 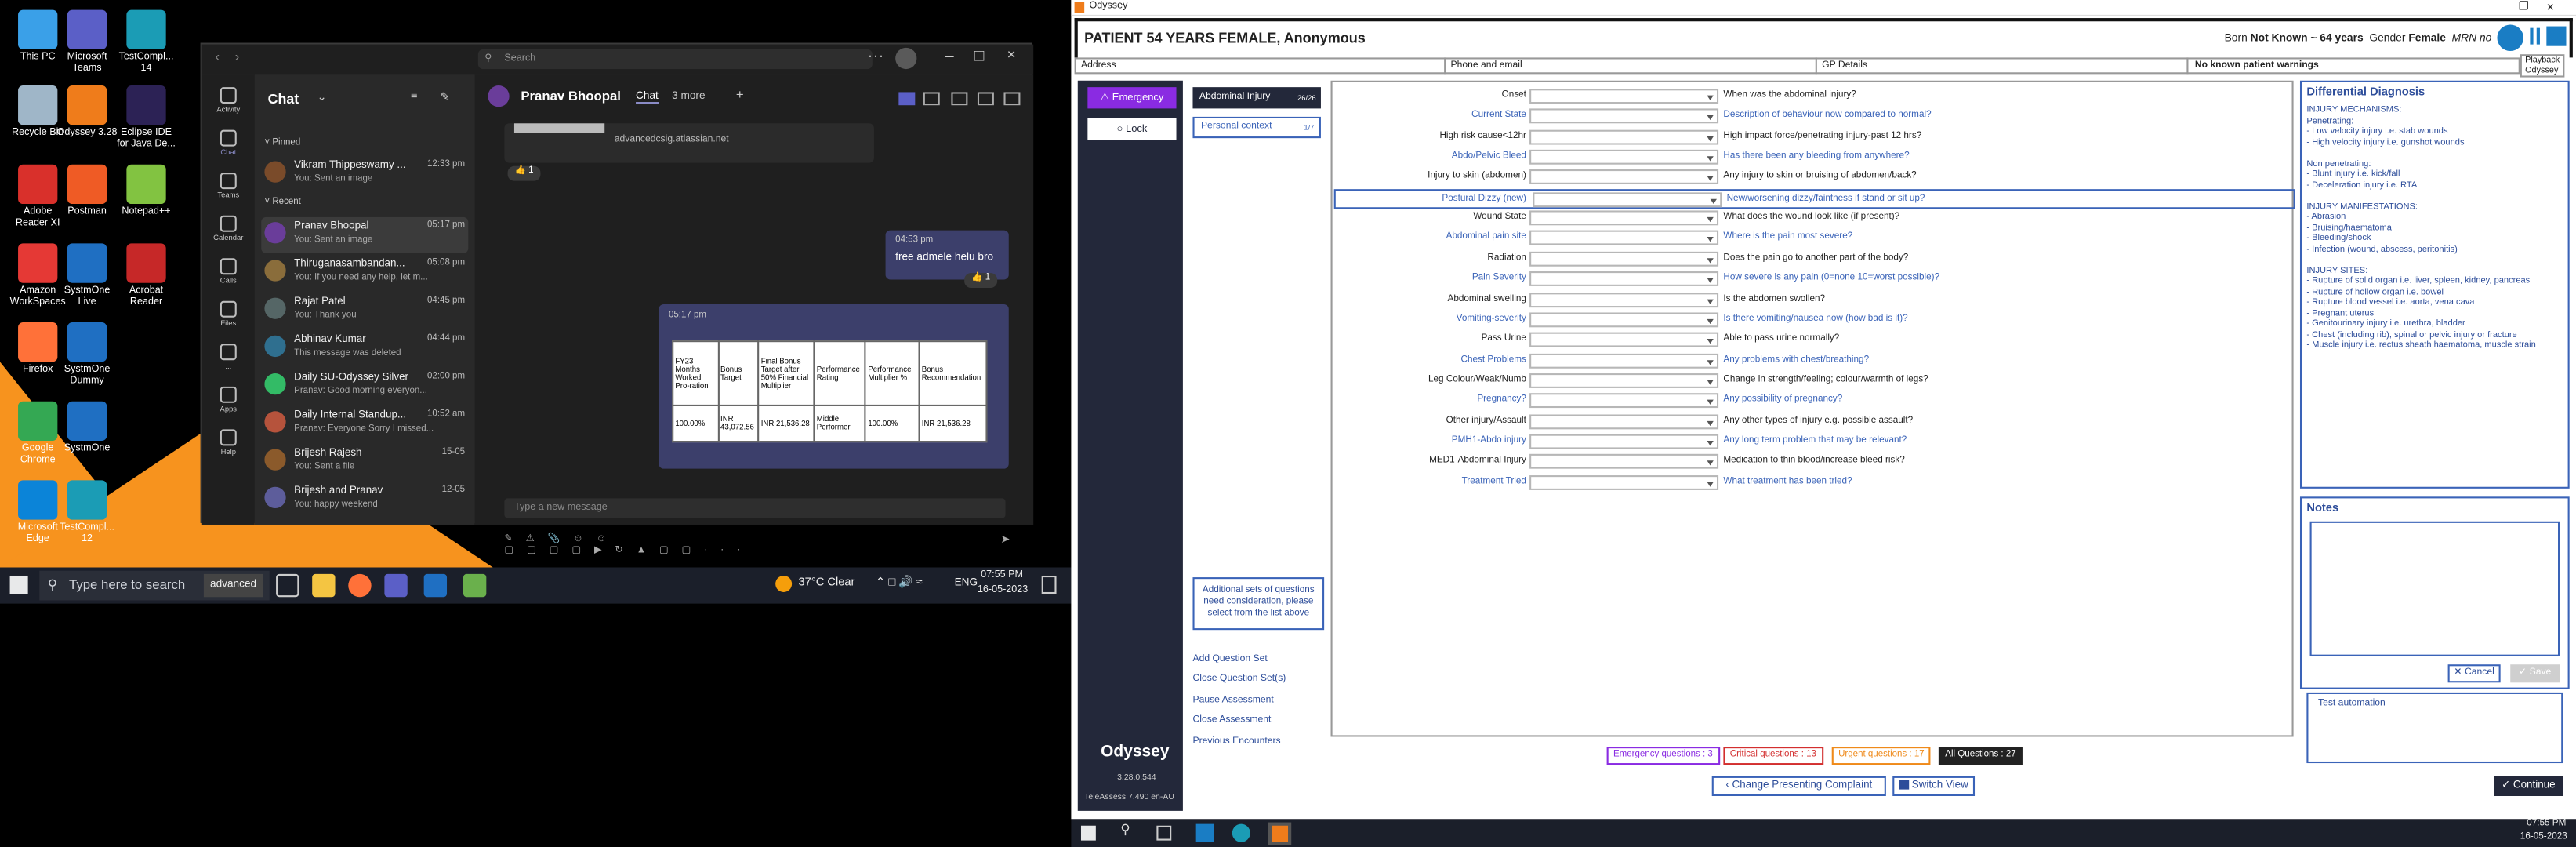 I want to click on question-row: Onset When was the abdominal injury?, so click(x=1814, y=97).